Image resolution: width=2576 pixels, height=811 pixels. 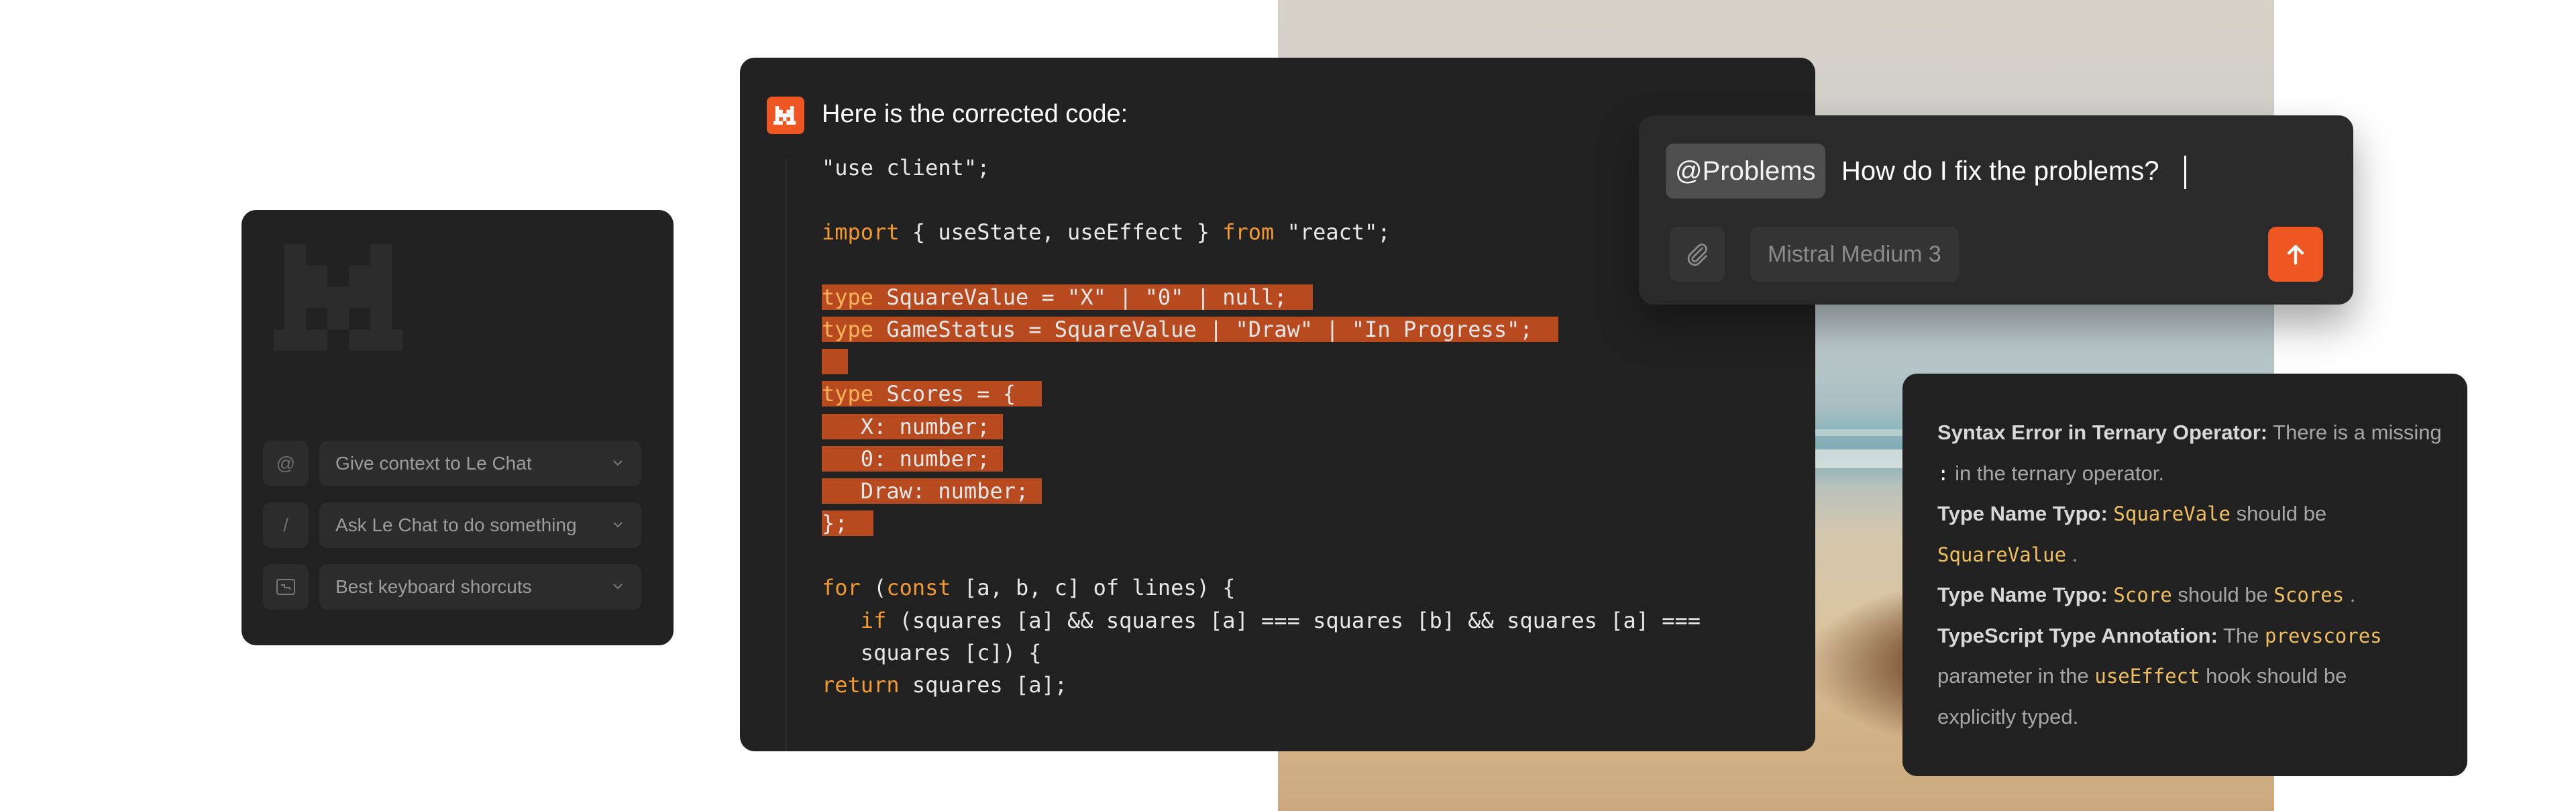 I want to click on code-line-highlighted-empty, so click(x=1261, y=361).